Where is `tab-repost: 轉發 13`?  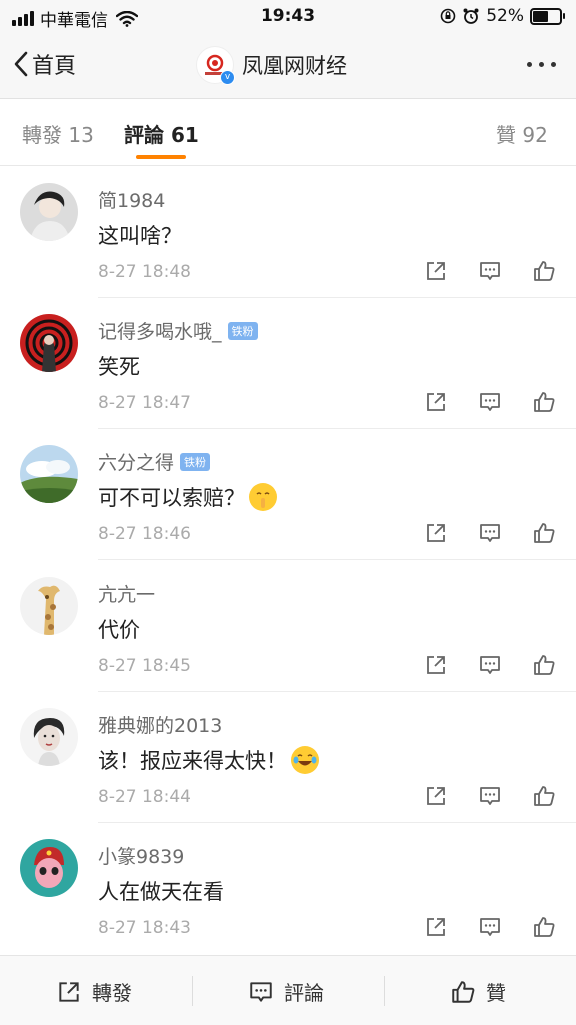 tab-repost: 轉發 13 is located at coordinates (58, 133).